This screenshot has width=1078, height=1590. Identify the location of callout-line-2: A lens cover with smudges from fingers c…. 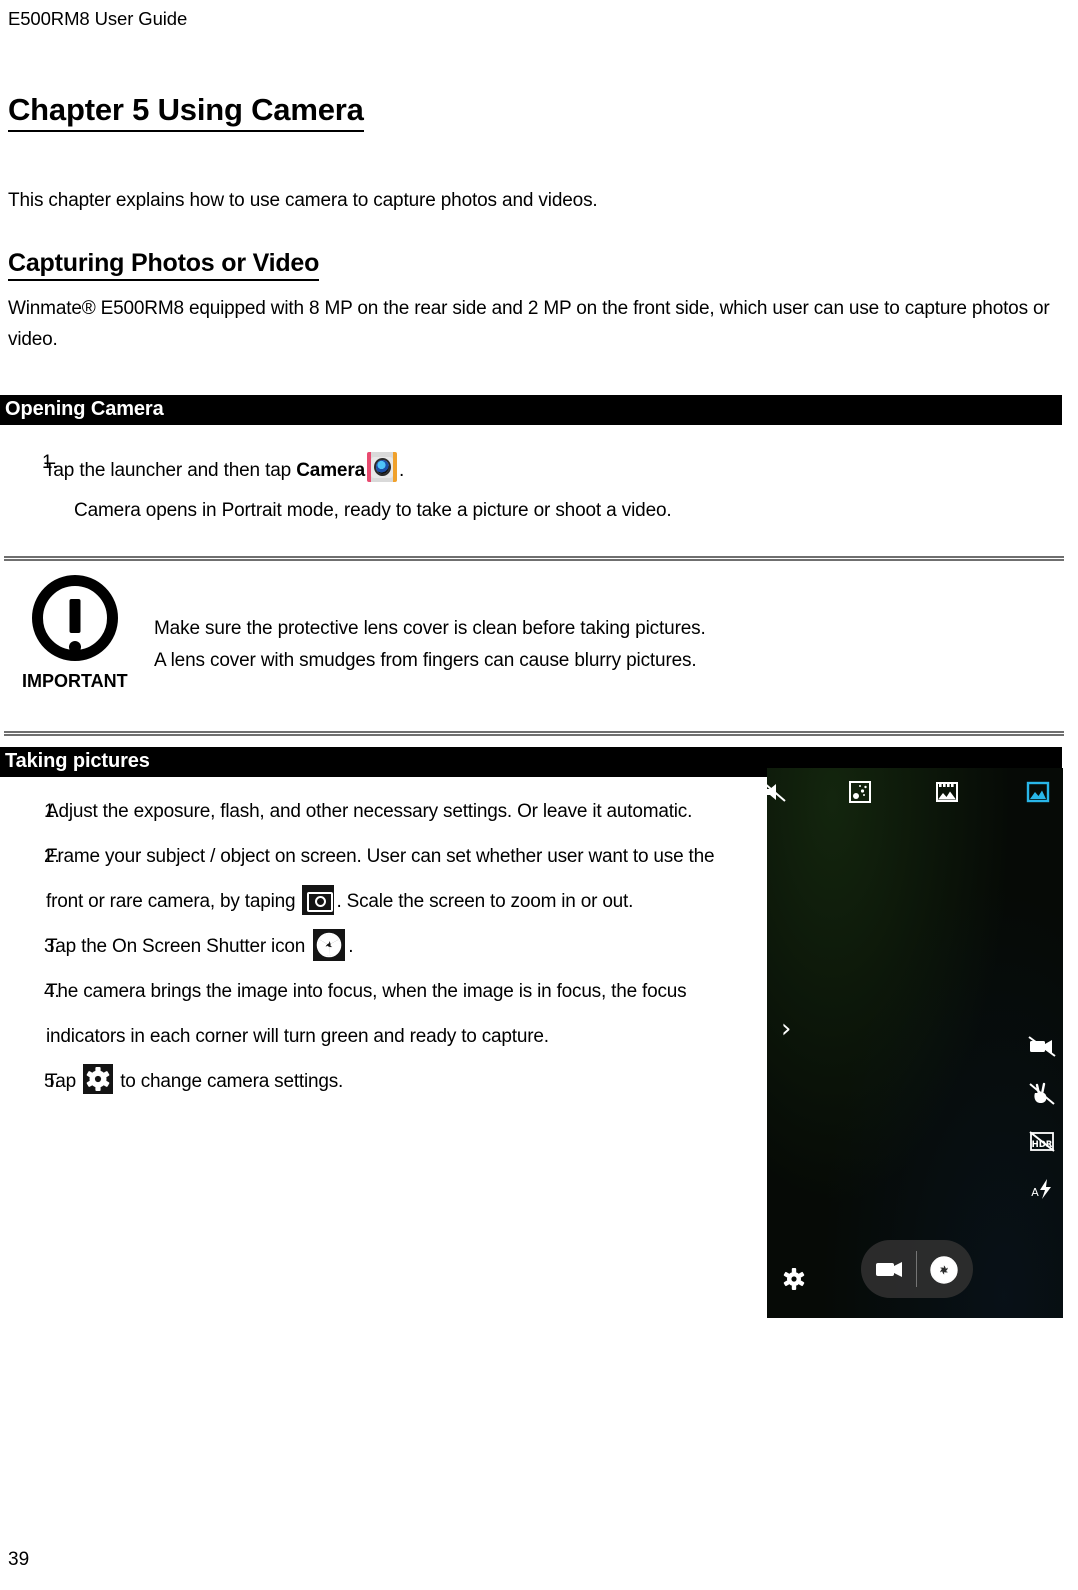
(425, 660).